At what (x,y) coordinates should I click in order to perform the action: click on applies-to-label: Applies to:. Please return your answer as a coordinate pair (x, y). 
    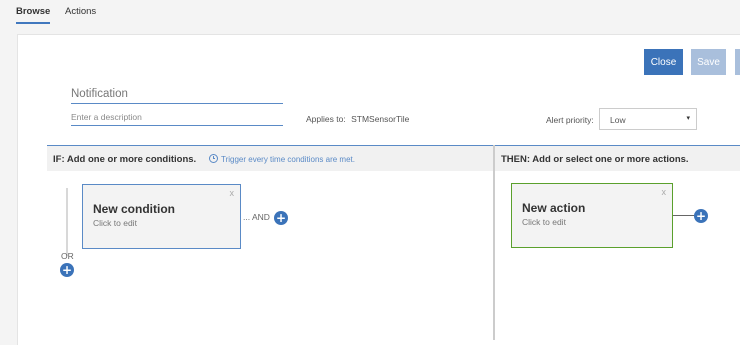
    Looking at the image, I should click on (326, 119).